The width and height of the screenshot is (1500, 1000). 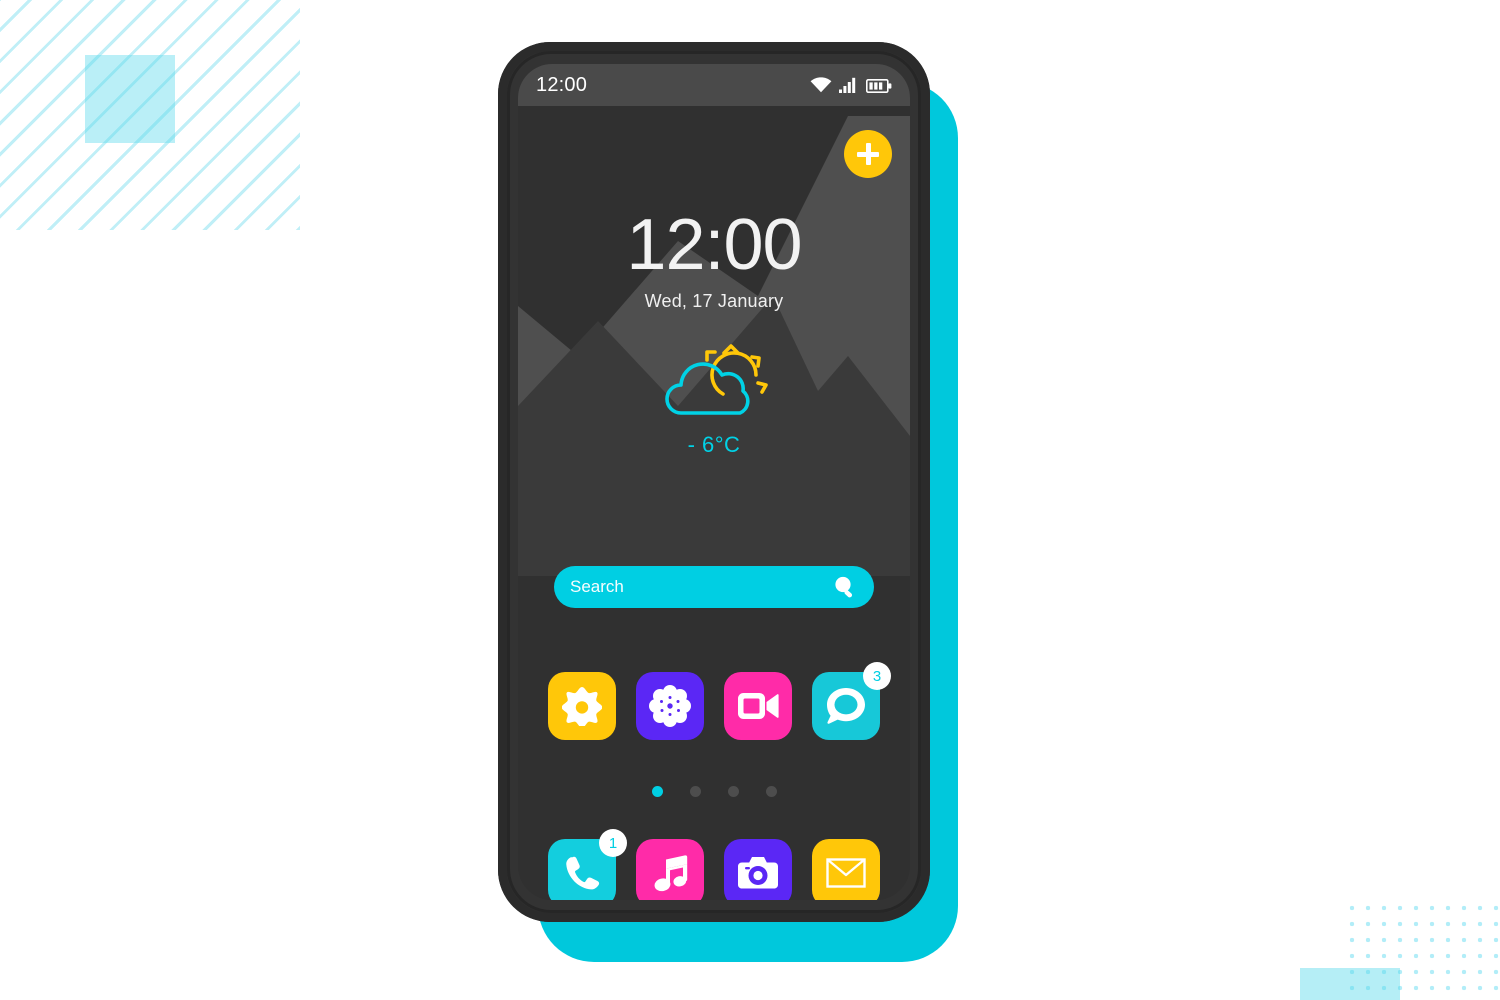 I want to click on app-icon-camera, so click(x=758, y=869).